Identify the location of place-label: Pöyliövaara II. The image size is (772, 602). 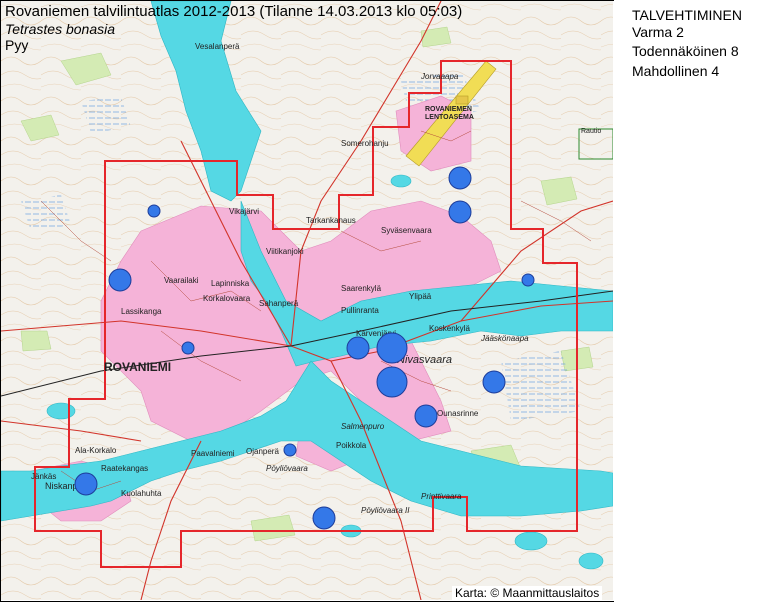
(385, 510).